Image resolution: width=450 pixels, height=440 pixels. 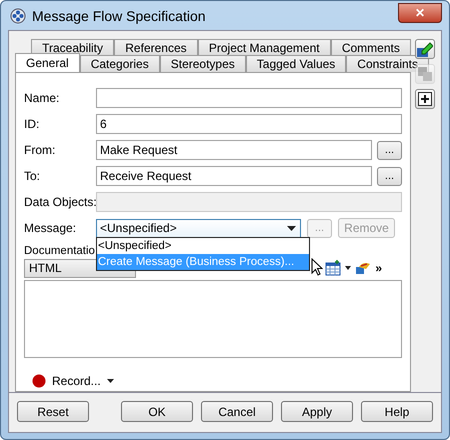 I want to click on field-label: Documentatio, so click(x=59, y=251).